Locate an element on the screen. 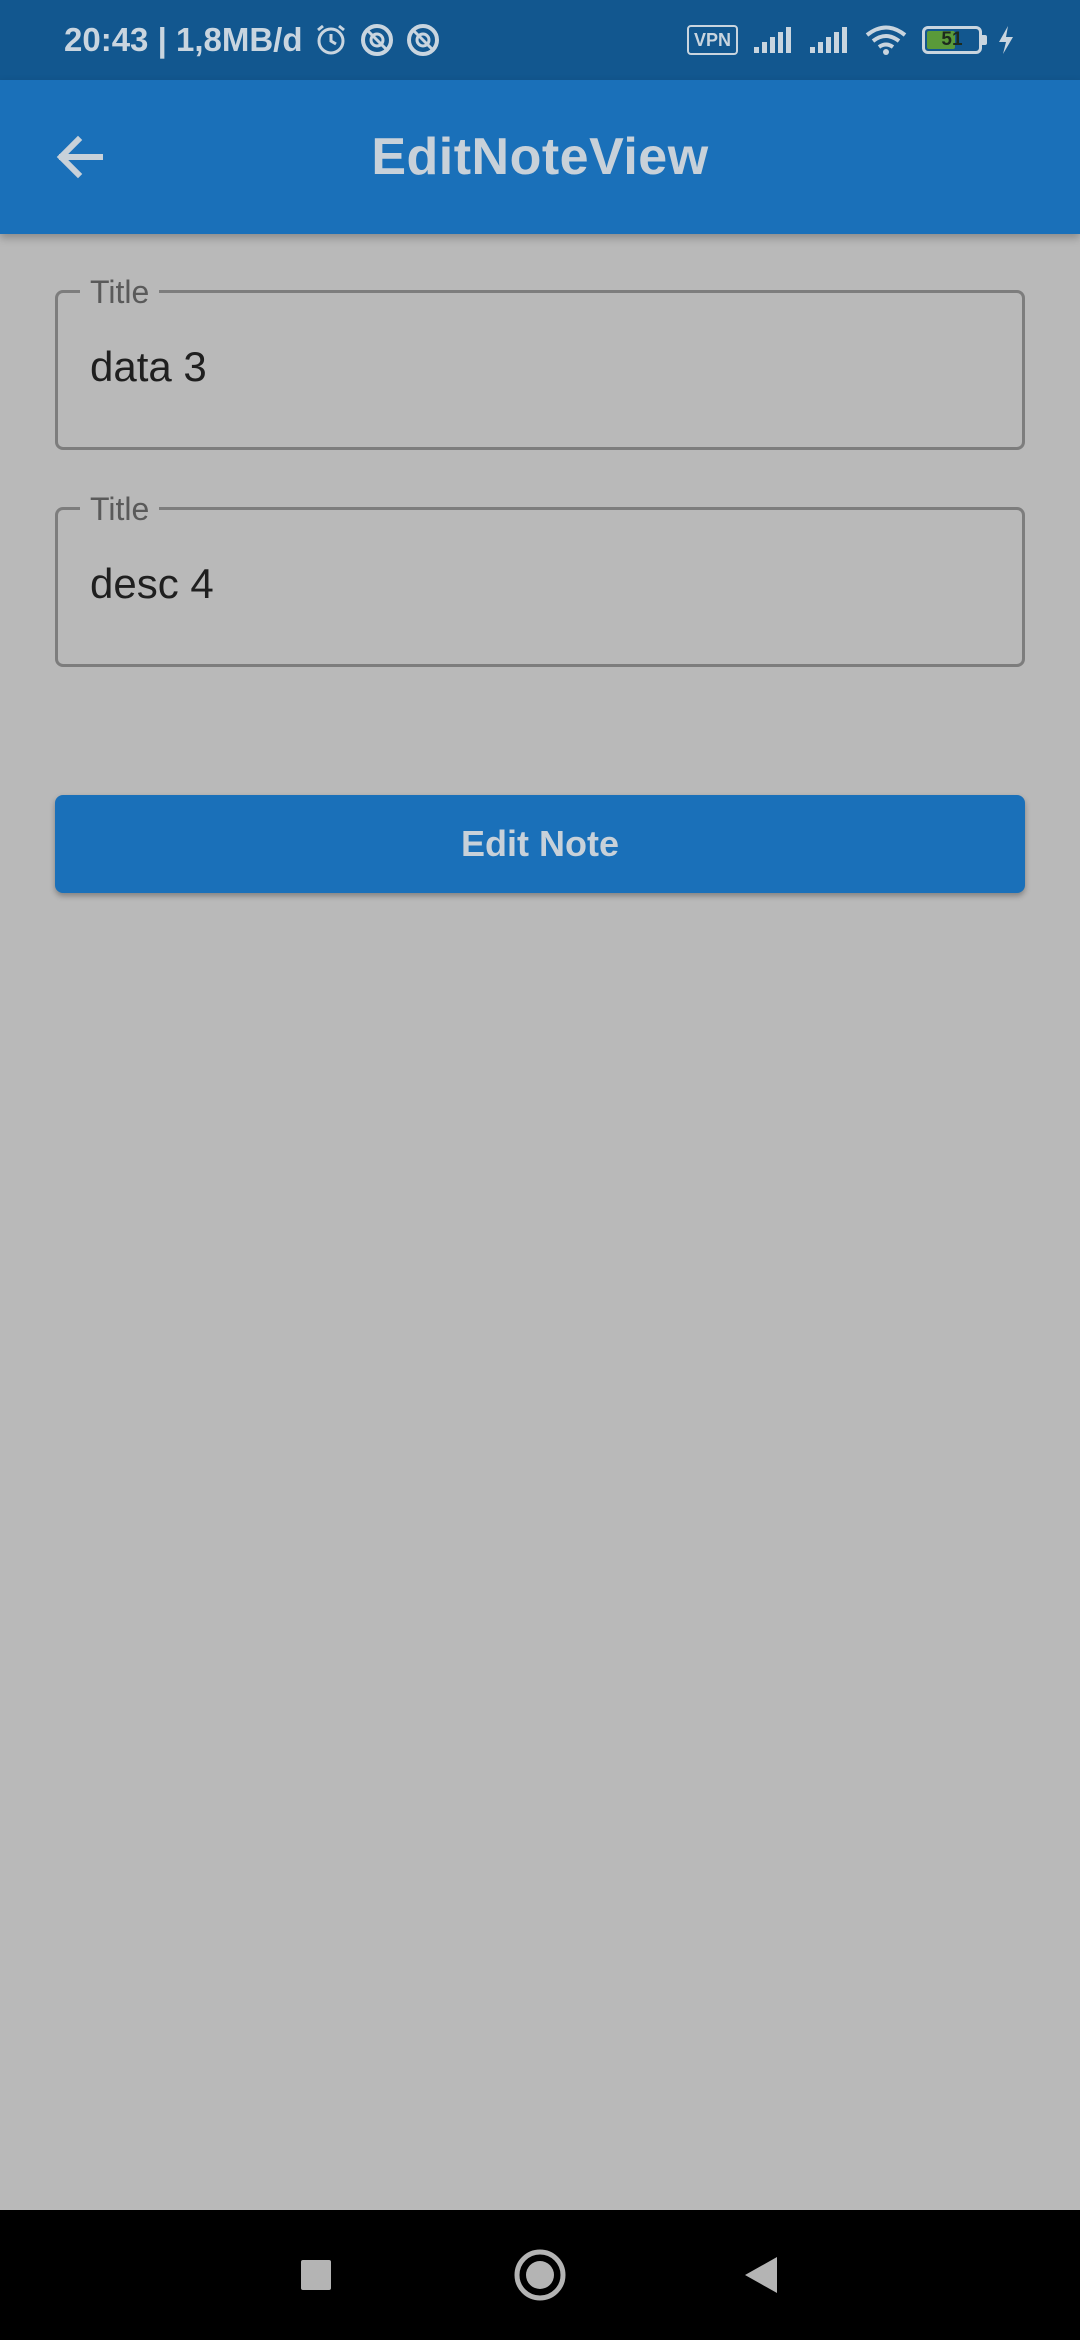 The height and width of the screenshot is (2340, 1080). back-nav-button is located at coordinates (761, 2275).